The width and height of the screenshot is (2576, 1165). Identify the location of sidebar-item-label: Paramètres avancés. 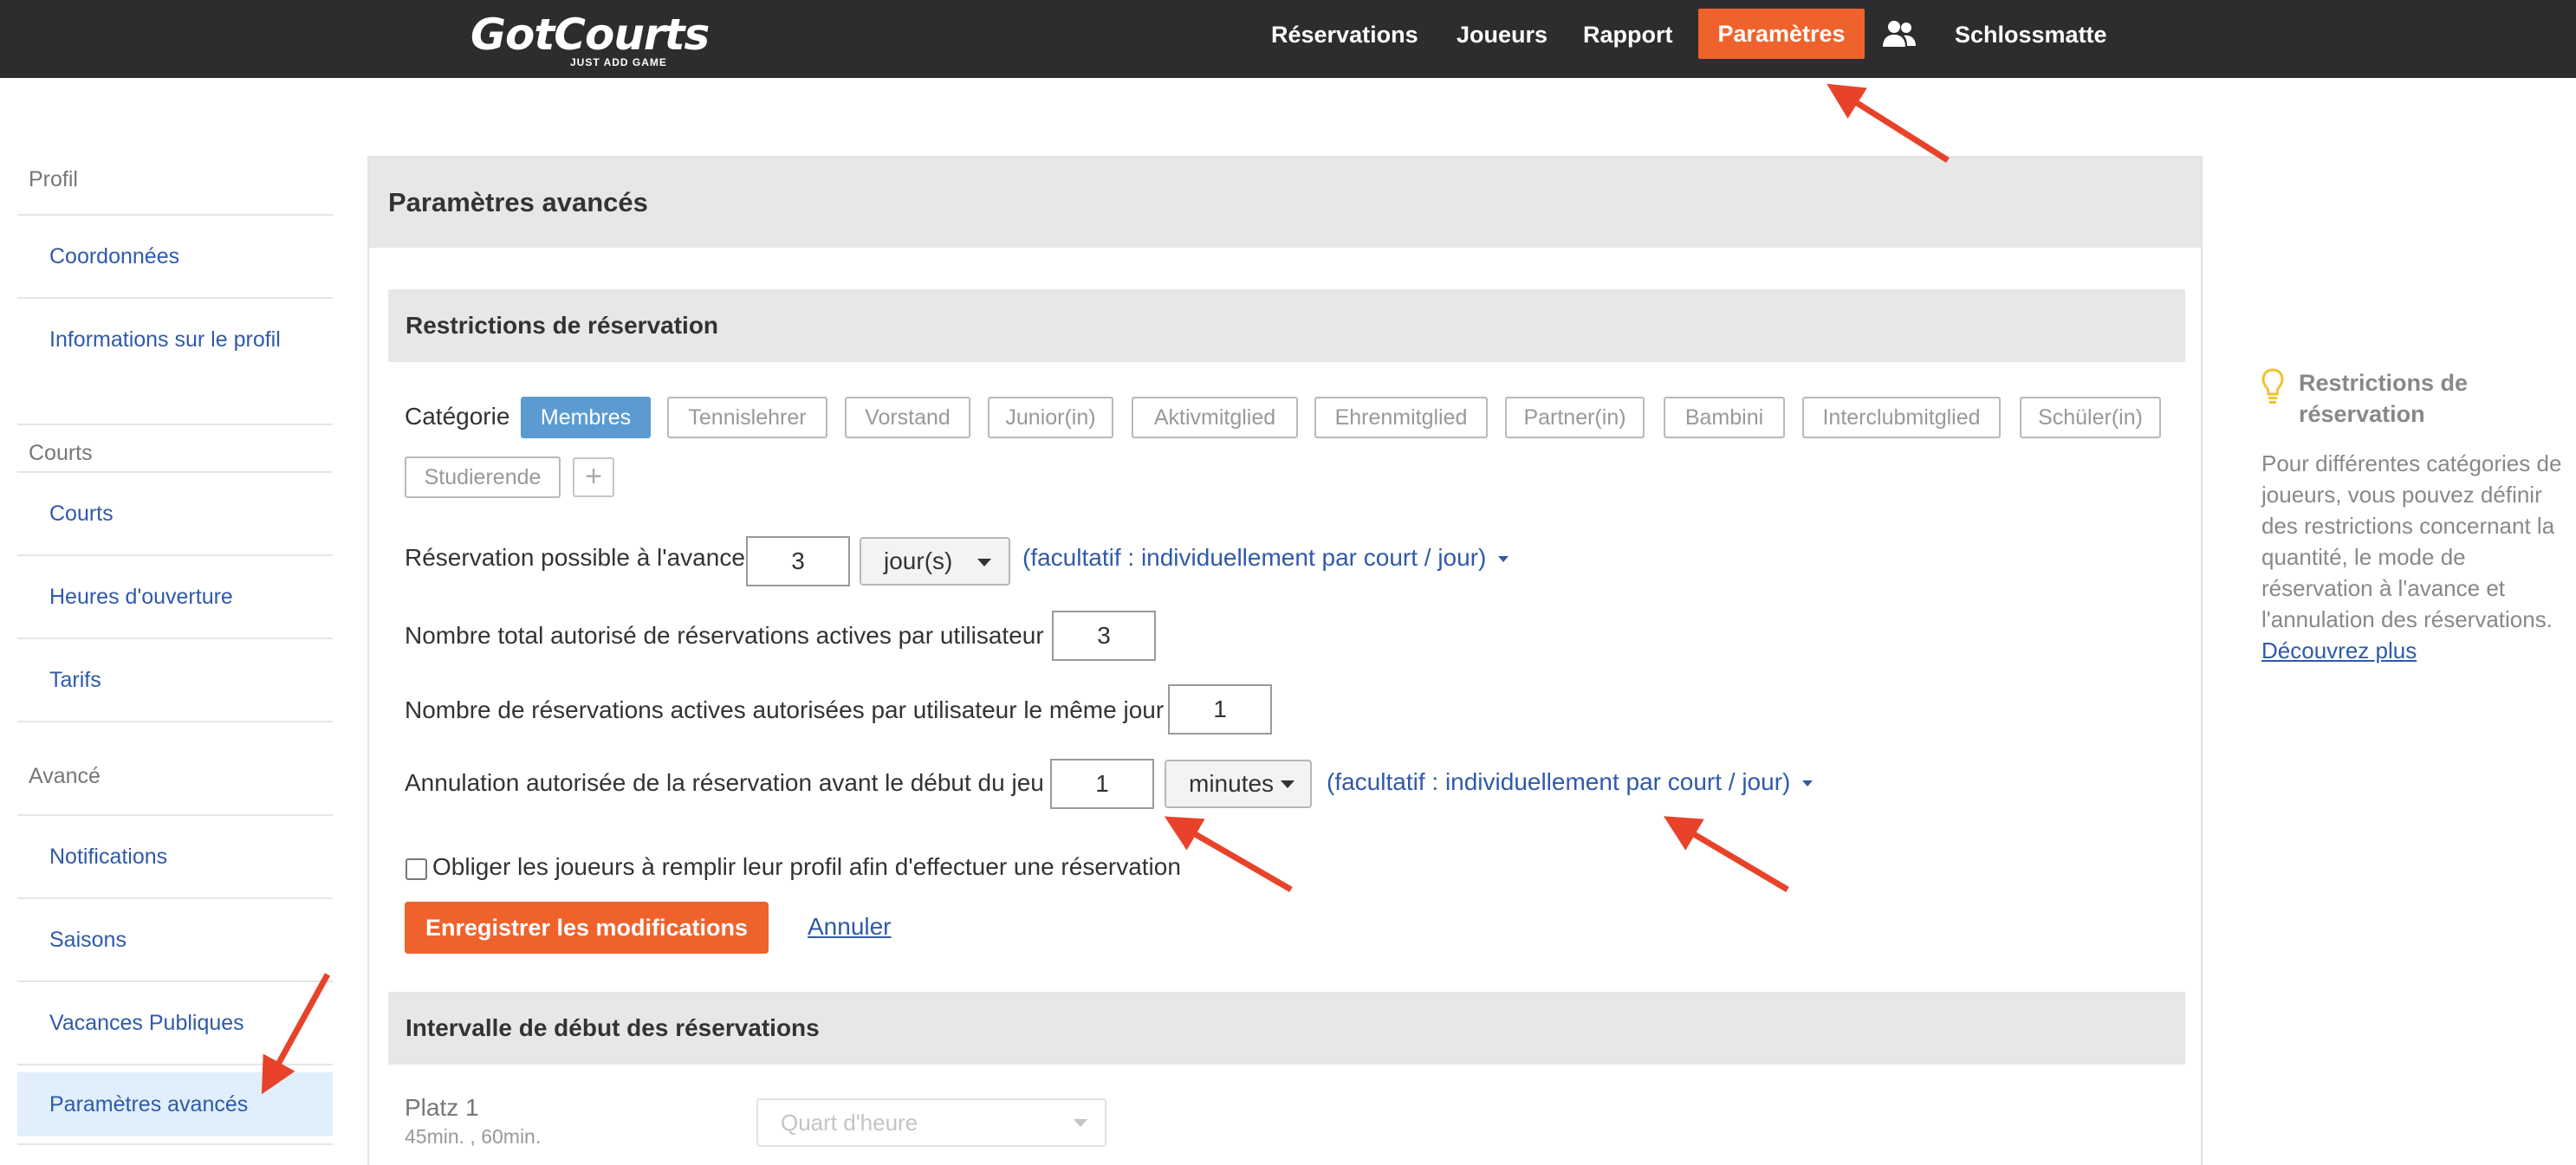
(149, 1104).